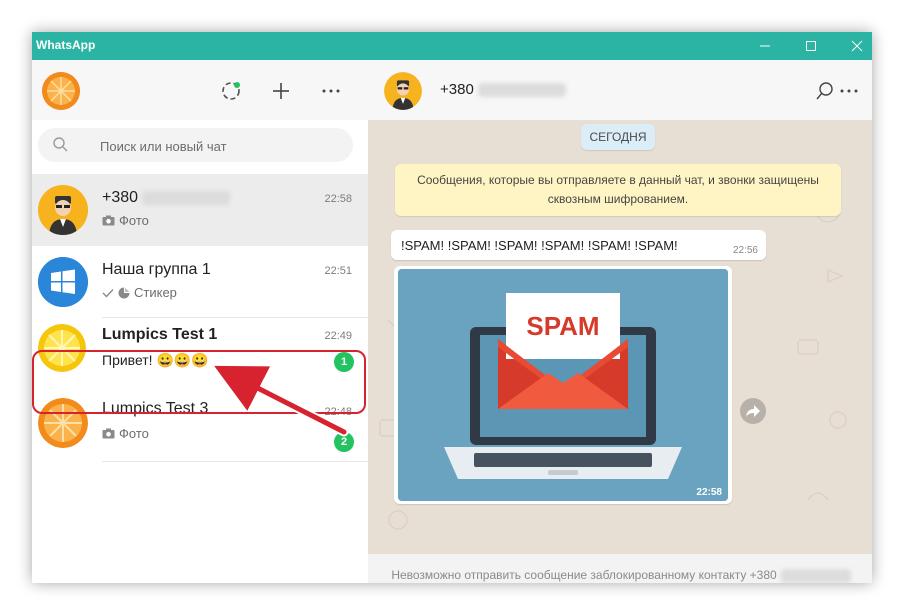  What do you see at coordinates (562, 326) in the screenshot?
I see `image-spam-label: SPAM` at bounding box center [562, 326].